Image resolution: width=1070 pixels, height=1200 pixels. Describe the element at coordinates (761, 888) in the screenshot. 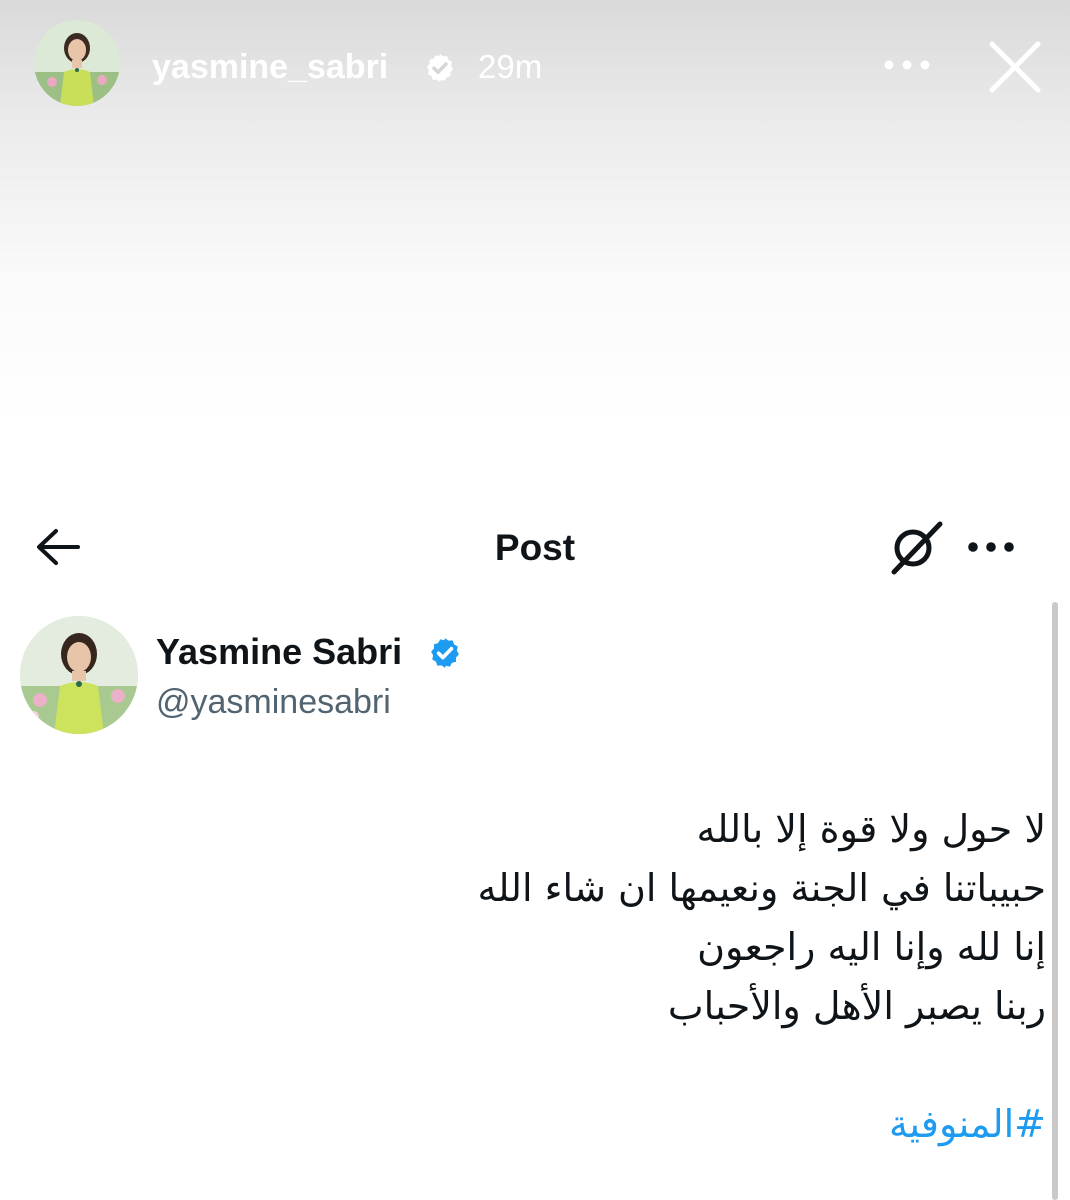

I see `tweet-line: حبيباتنا في الجنة ونعيمها ان شاء الله` at that location.